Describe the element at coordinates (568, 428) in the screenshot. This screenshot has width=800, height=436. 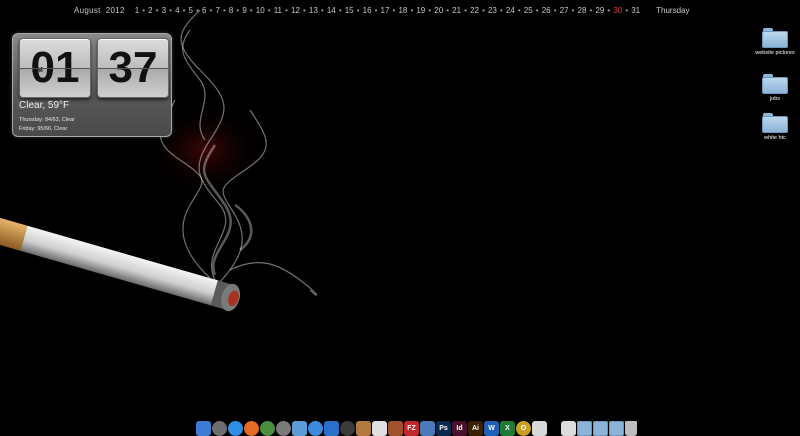
I see `text-edit-icon` at that location.